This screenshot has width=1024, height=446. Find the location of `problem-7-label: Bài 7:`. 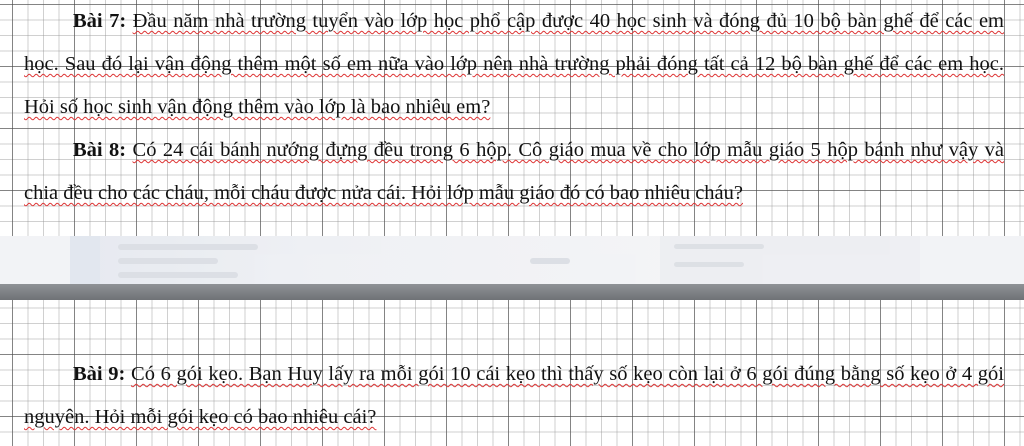

problem-7-label: Bài 7: is located at coordinates (100, 21).